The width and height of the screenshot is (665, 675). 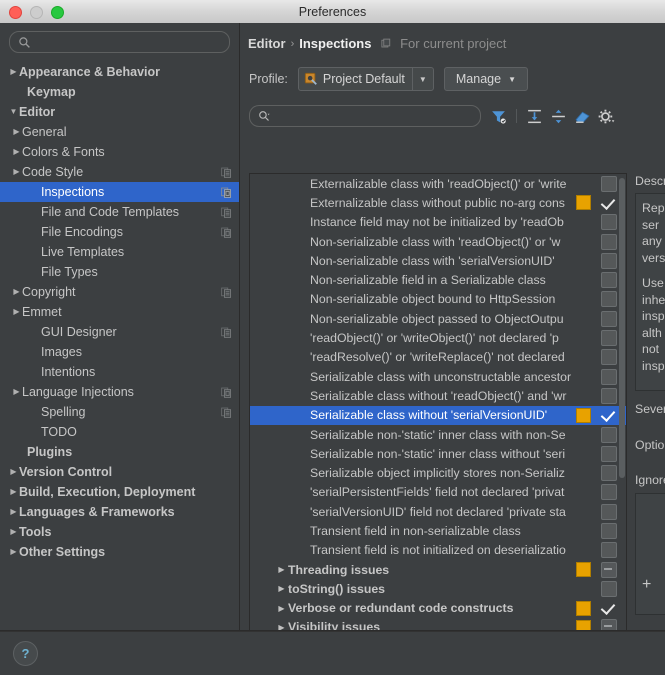 I want to click on ignore-list-box: +, so click(x=650, y=554).